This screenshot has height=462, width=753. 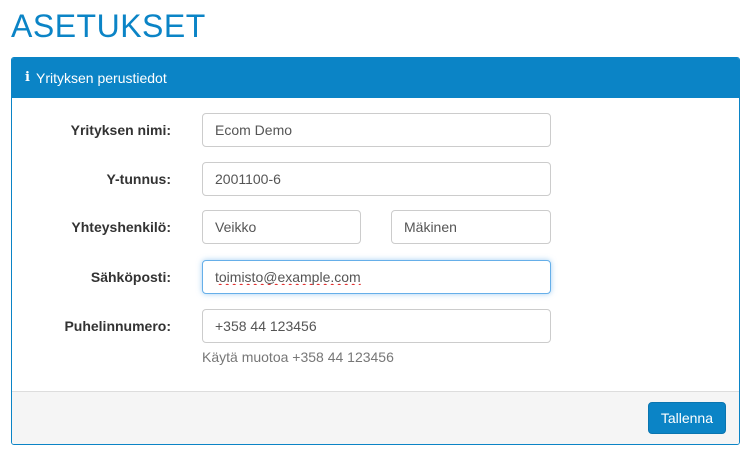 I want to click on contact-person-row: Yhteyshenkilö:, so click(x=375, y=227).